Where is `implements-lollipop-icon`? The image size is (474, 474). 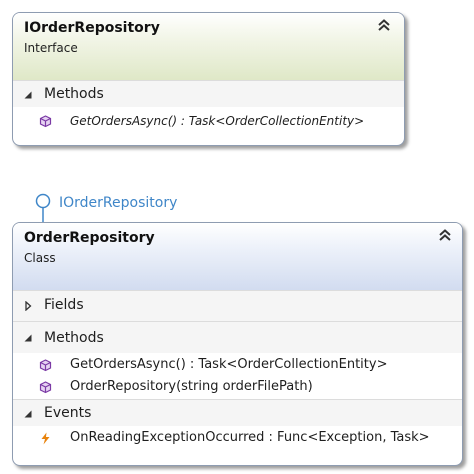 implements-lollipop-icon is located at coordinates (43, 208).